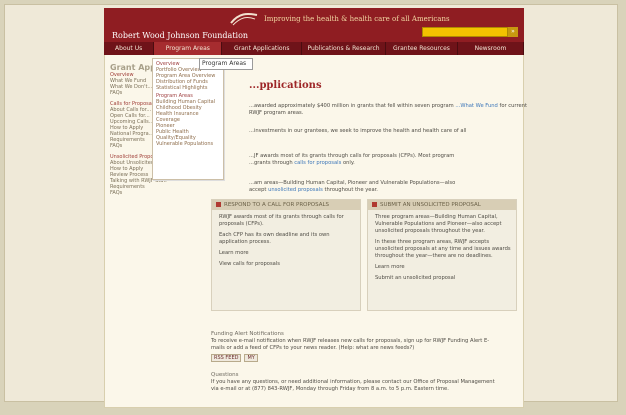 The width and height of the screenshot is (626, 415). I want to click on page-title: ...pplications, so click(285, 85).